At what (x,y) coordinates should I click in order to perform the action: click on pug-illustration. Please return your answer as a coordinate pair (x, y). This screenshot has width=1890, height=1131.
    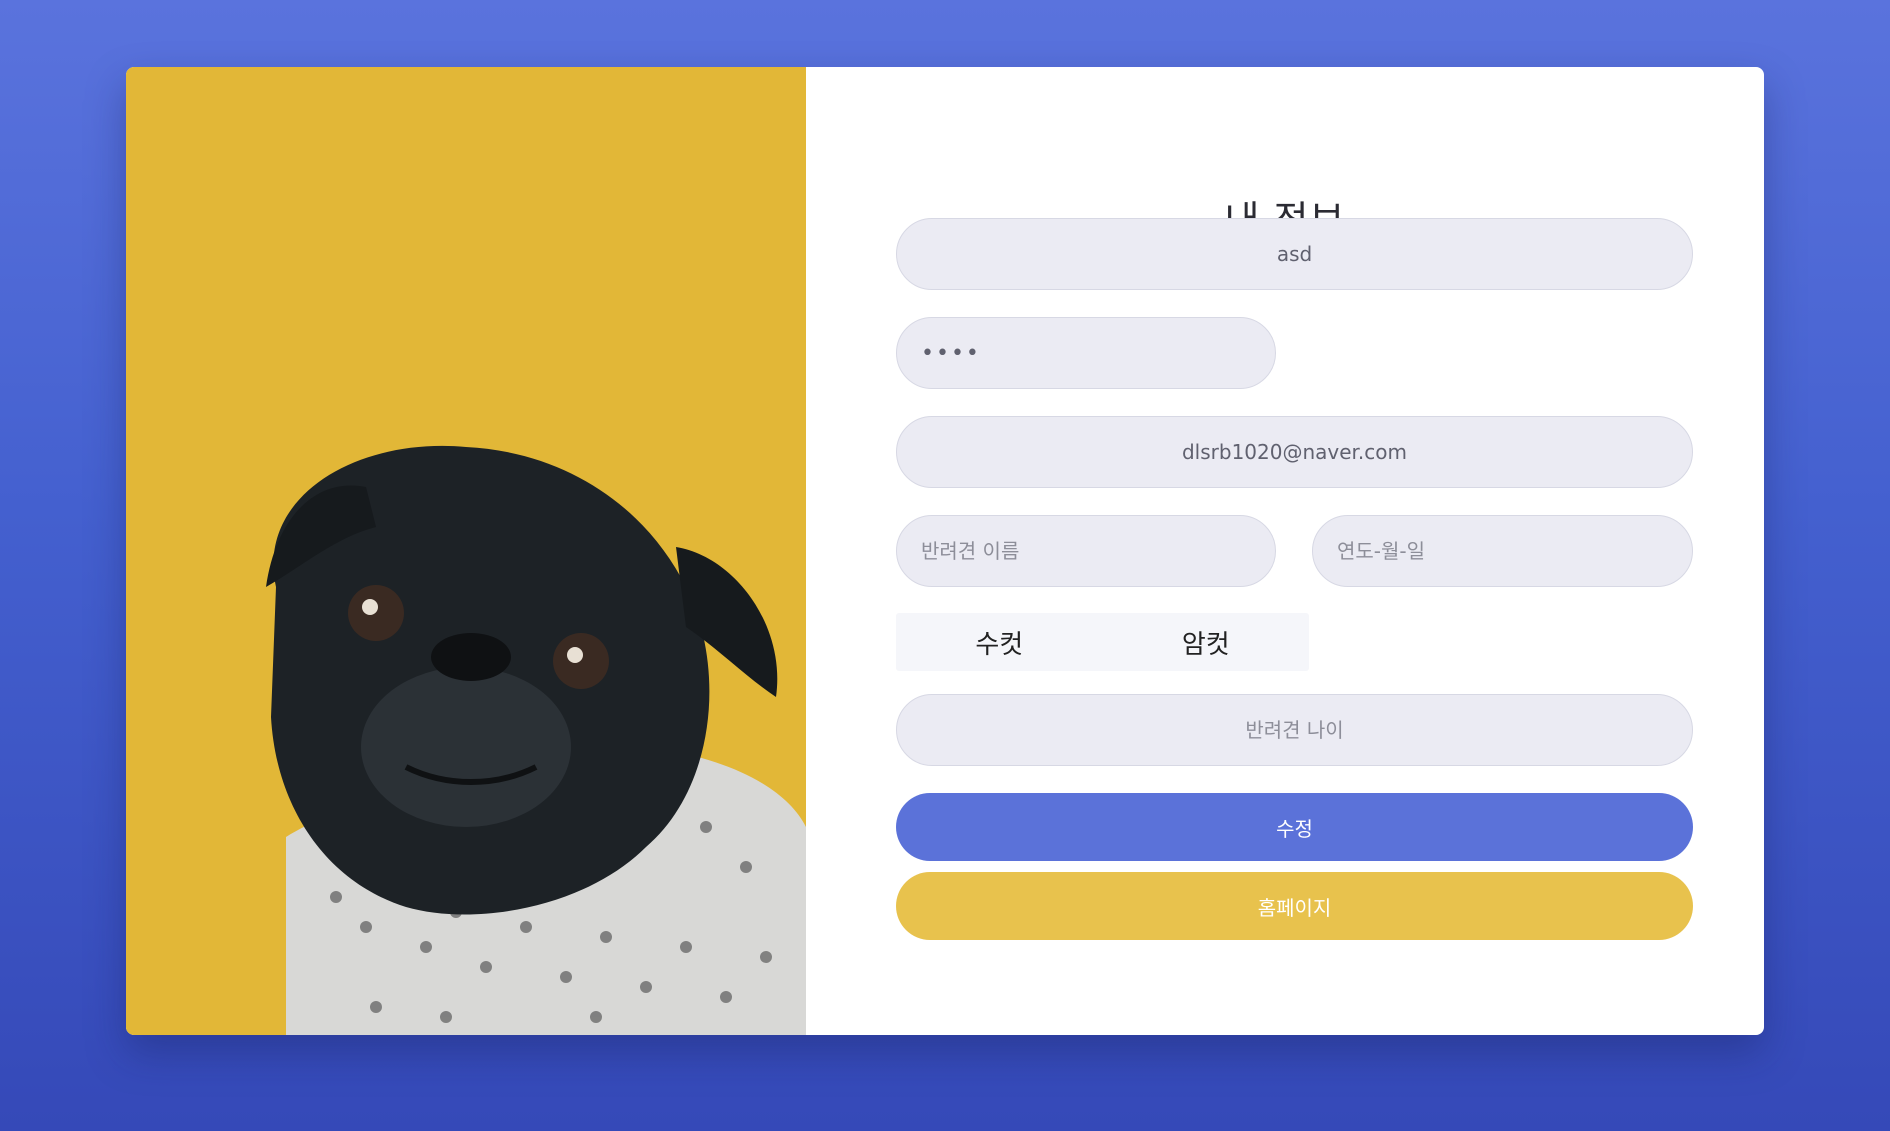
    Looking at the image, I should click on (536, 740).